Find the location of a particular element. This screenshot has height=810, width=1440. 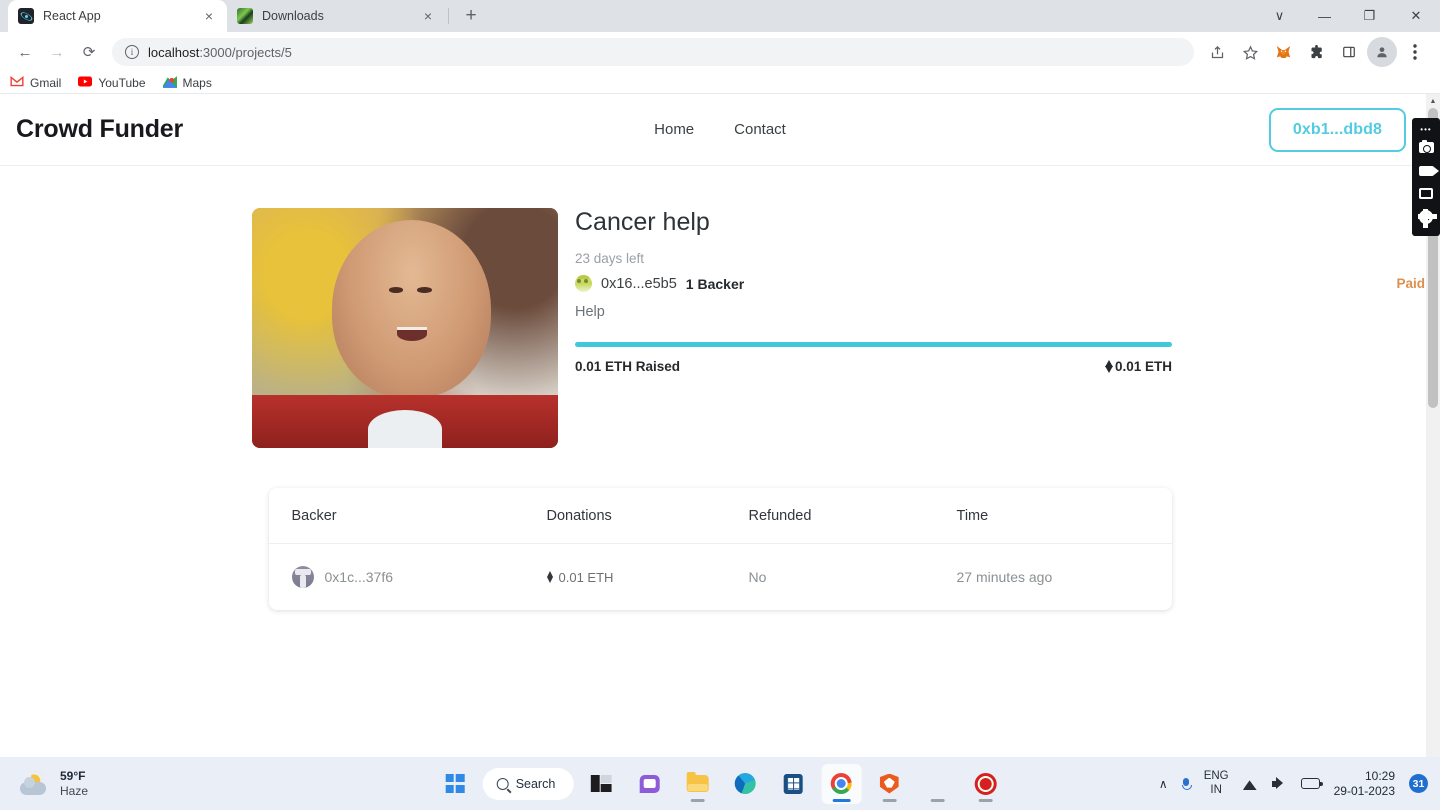

wallet-address-button: 0xb1...dbd8 is located at coordinates (1337, 129).